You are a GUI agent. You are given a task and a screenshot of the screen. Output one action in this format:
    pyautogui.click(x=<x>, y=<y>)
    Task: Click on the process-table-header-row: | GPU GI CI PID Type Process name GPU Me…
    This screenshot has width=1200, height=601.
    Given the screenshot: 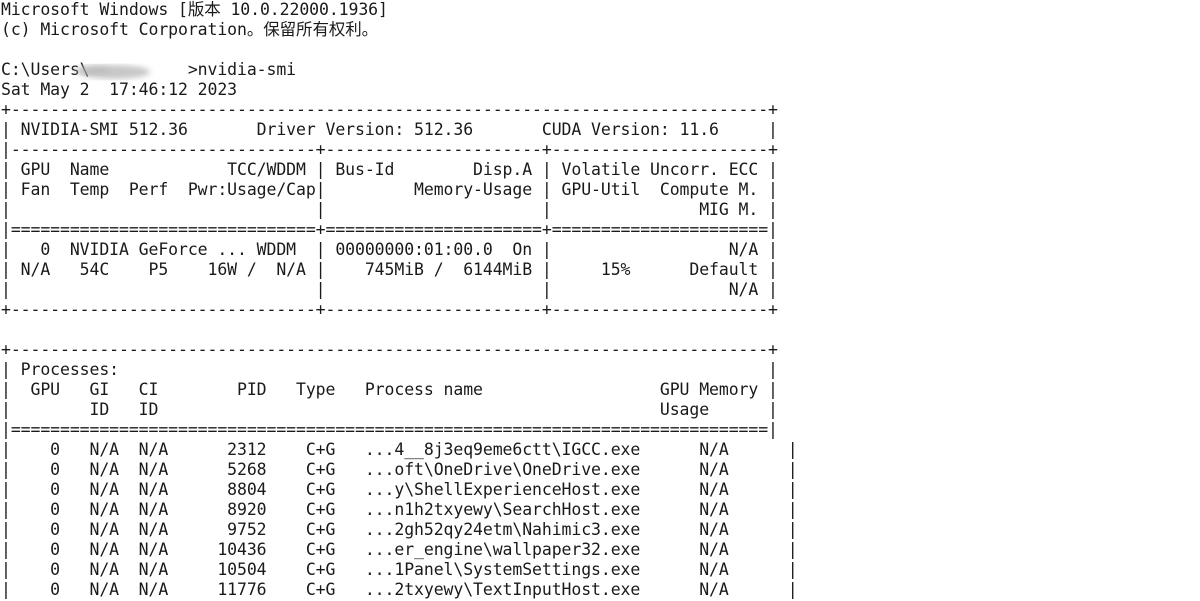 What is the action you would take?
    pyautogui.click(x=389, y=389)
    